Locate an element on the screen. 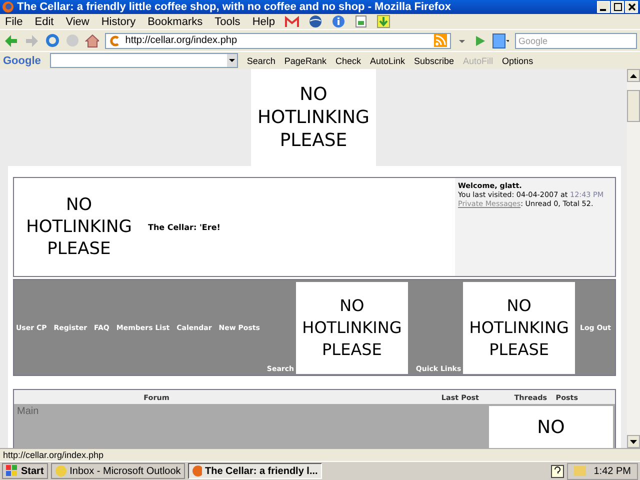 The width and height of the screenshot is (640, 480). menu-item: Tools is located at coordinates (227, 22).